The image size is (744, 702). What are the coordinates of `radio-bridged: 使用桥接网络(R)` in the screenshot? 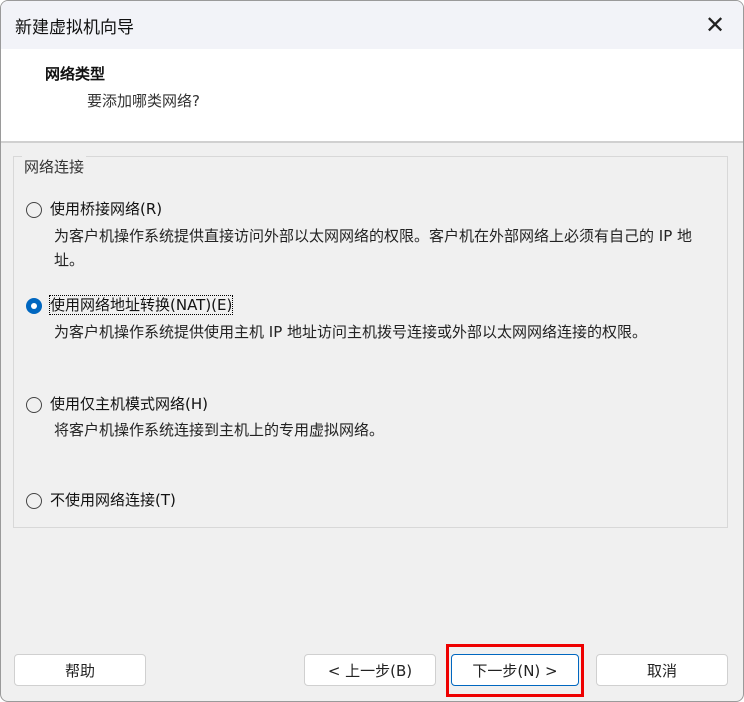 It's located at (94, 208).